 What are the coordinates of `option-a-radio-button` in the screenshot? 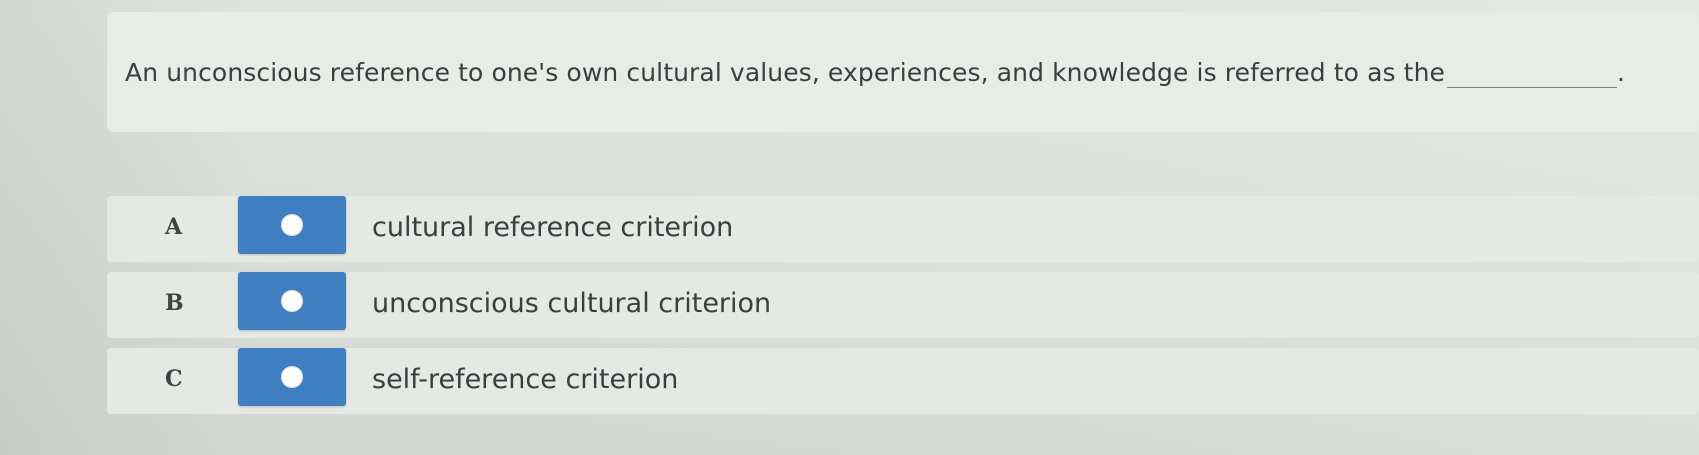 It's located at (292, 225).